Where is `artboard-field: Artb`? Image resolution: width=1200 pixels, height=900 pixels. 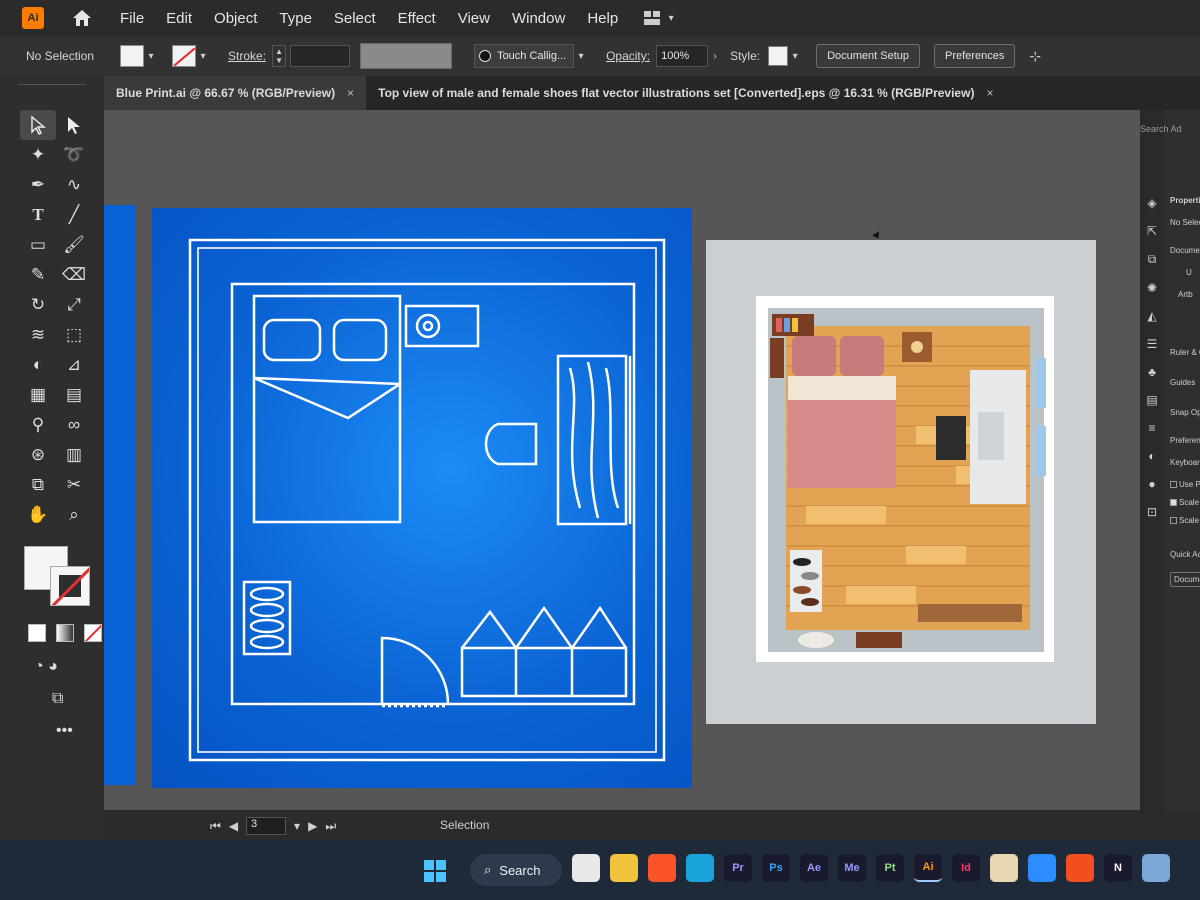 artboard-field: Artb is located at coordinates (1185, 294).